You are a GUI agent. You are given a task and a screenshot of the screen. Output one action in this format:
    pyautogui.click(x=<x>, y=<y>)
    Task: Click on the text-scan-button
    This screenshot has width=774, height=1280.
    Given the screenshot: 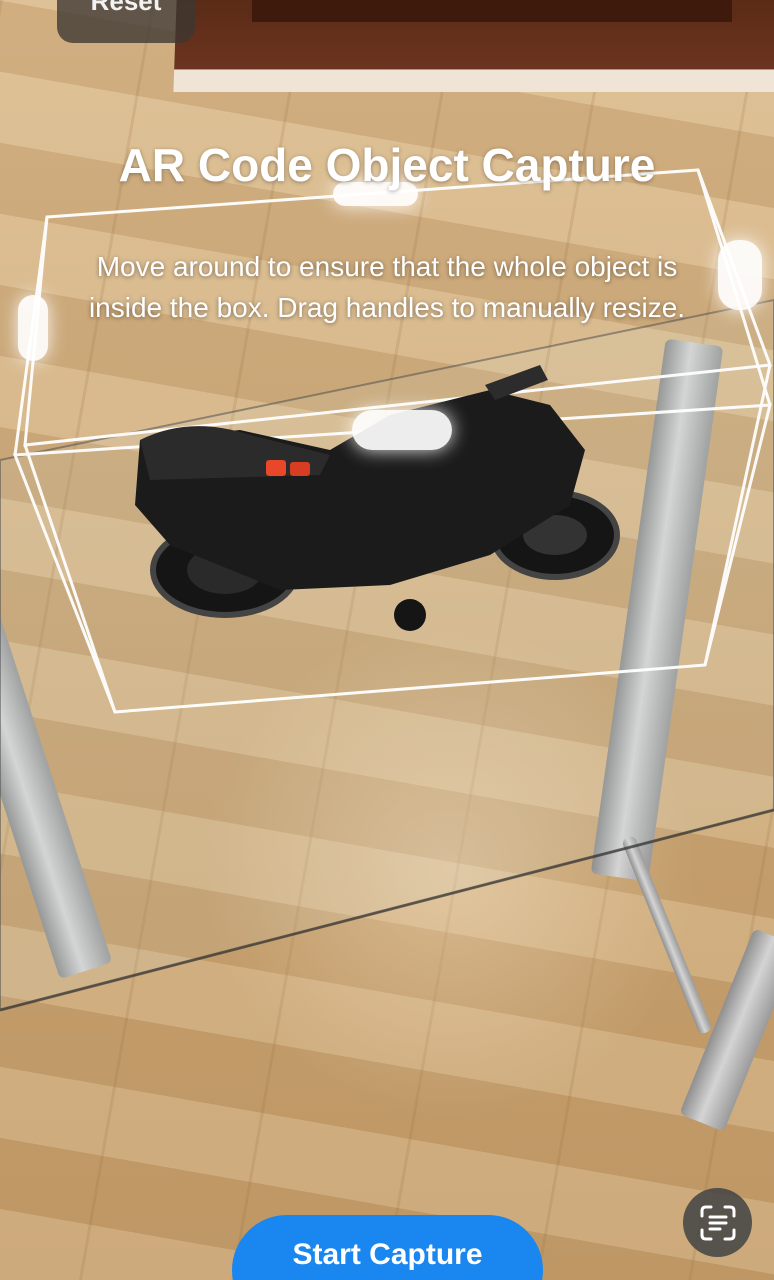 What is the action you would take?
    pyautogui.click(x=717, y=1222)
    